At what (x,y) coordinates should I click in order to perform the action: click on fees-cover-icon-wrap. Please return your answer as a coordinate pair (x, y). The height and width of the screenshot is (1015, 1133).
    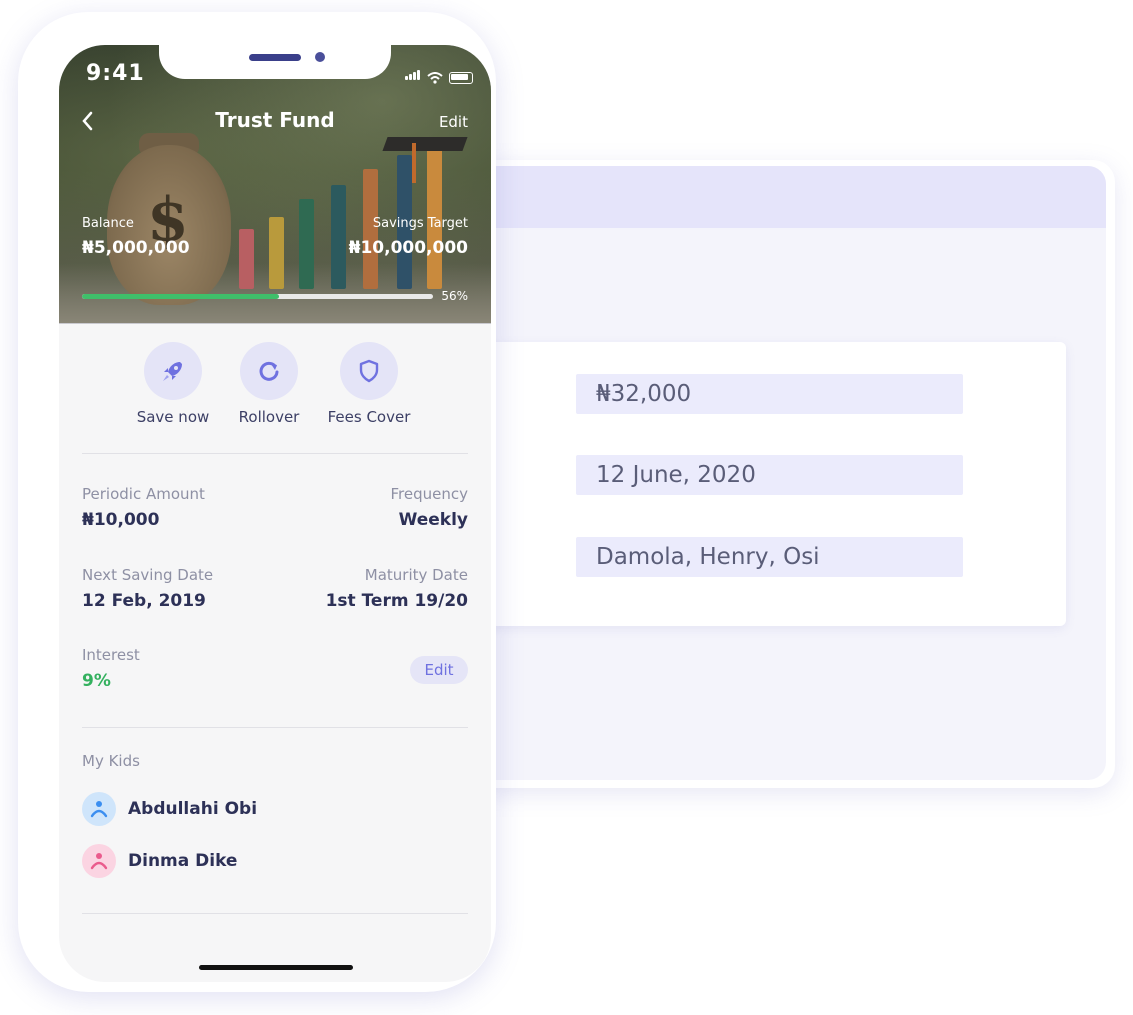
    Looking at the image, I should click on (369, 371).